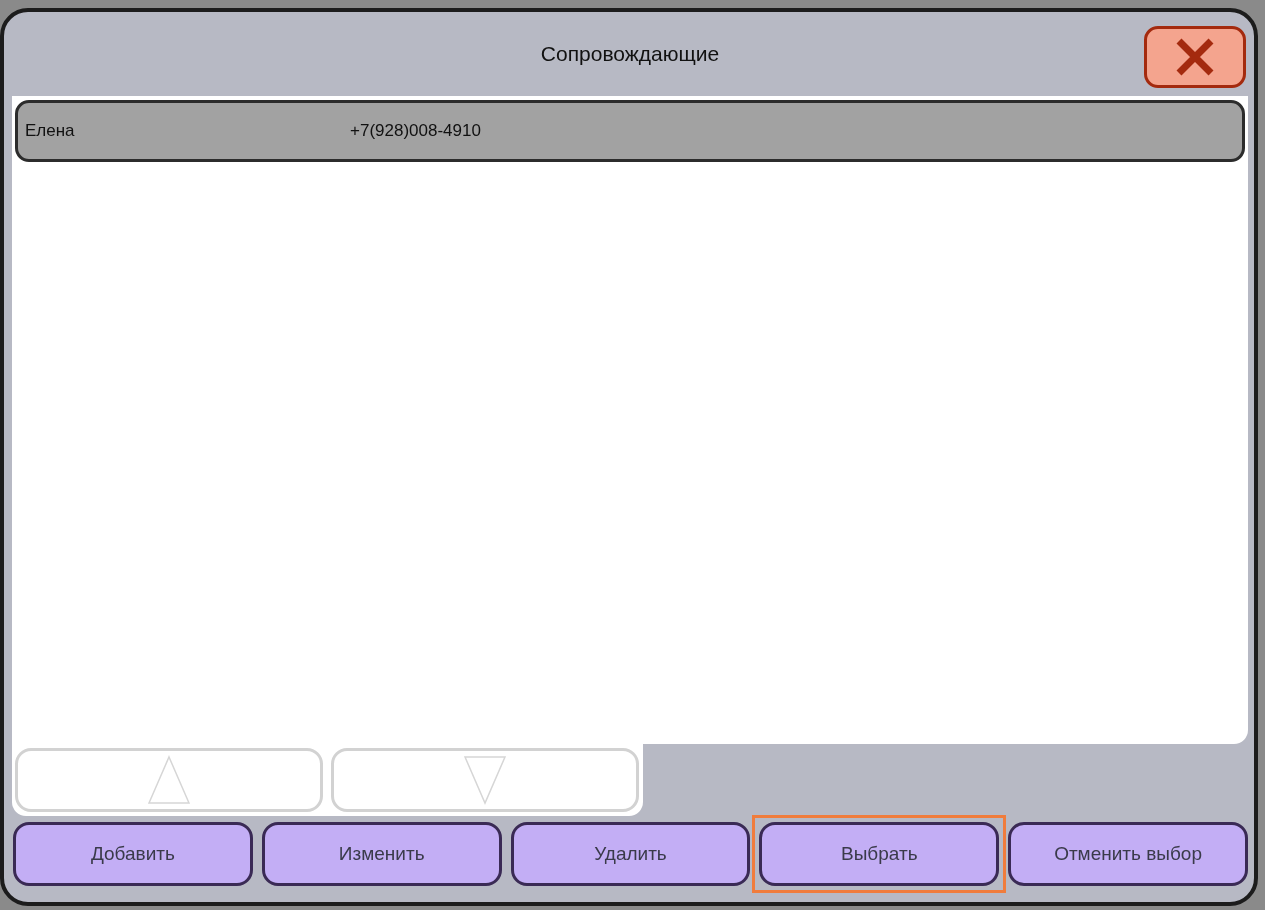 This screenshot has width=1265, height=910. I want to click on action-button: Выбрать, so click(879, 854).